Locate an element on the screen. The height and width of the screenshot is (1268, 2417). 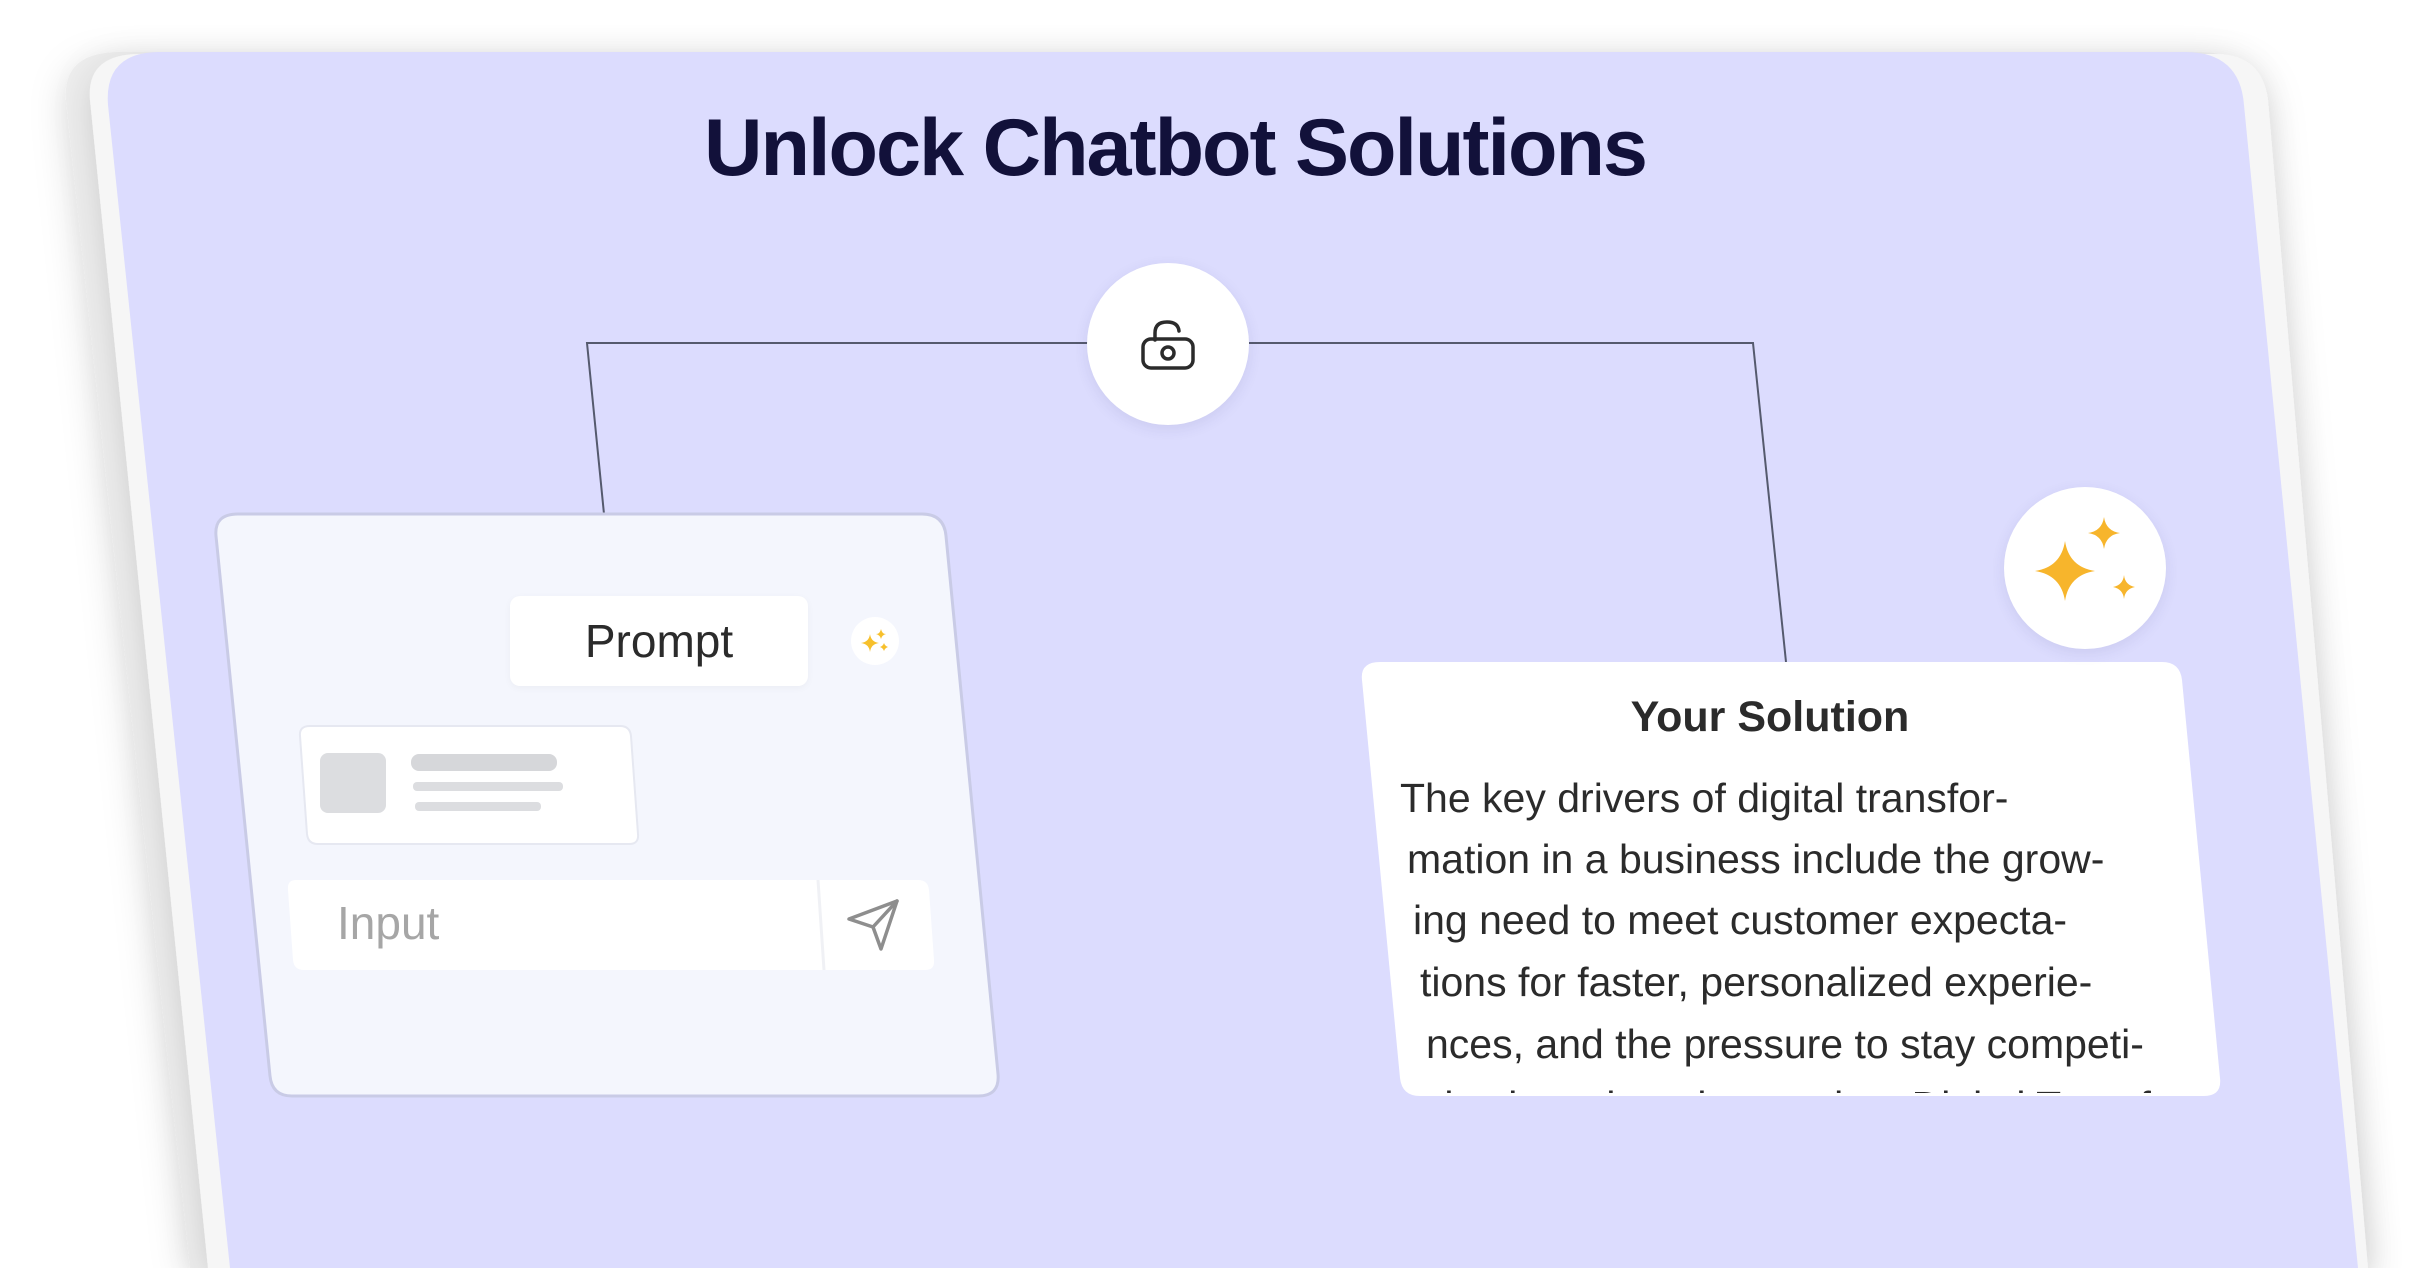
paper-plane-send-icon is located at coordinates (873, 925).